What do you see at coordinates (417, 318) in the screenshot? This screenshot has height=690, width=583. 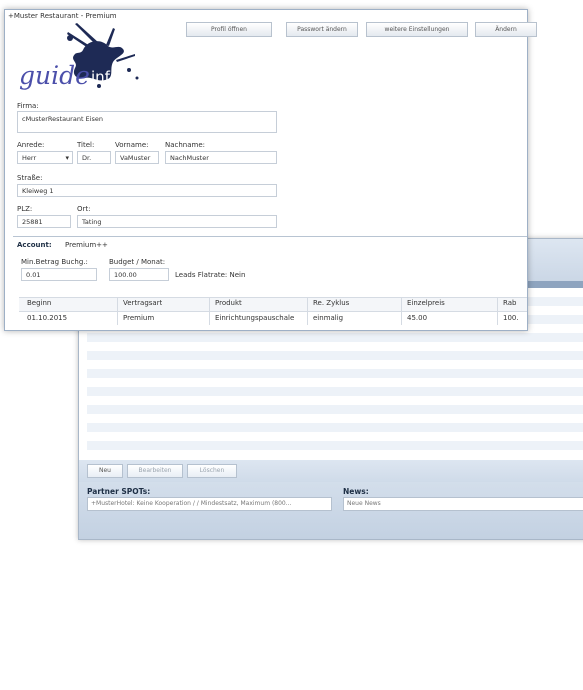 I see `cell-einzelpreis: 45.00` at bounding box center [417, 318].